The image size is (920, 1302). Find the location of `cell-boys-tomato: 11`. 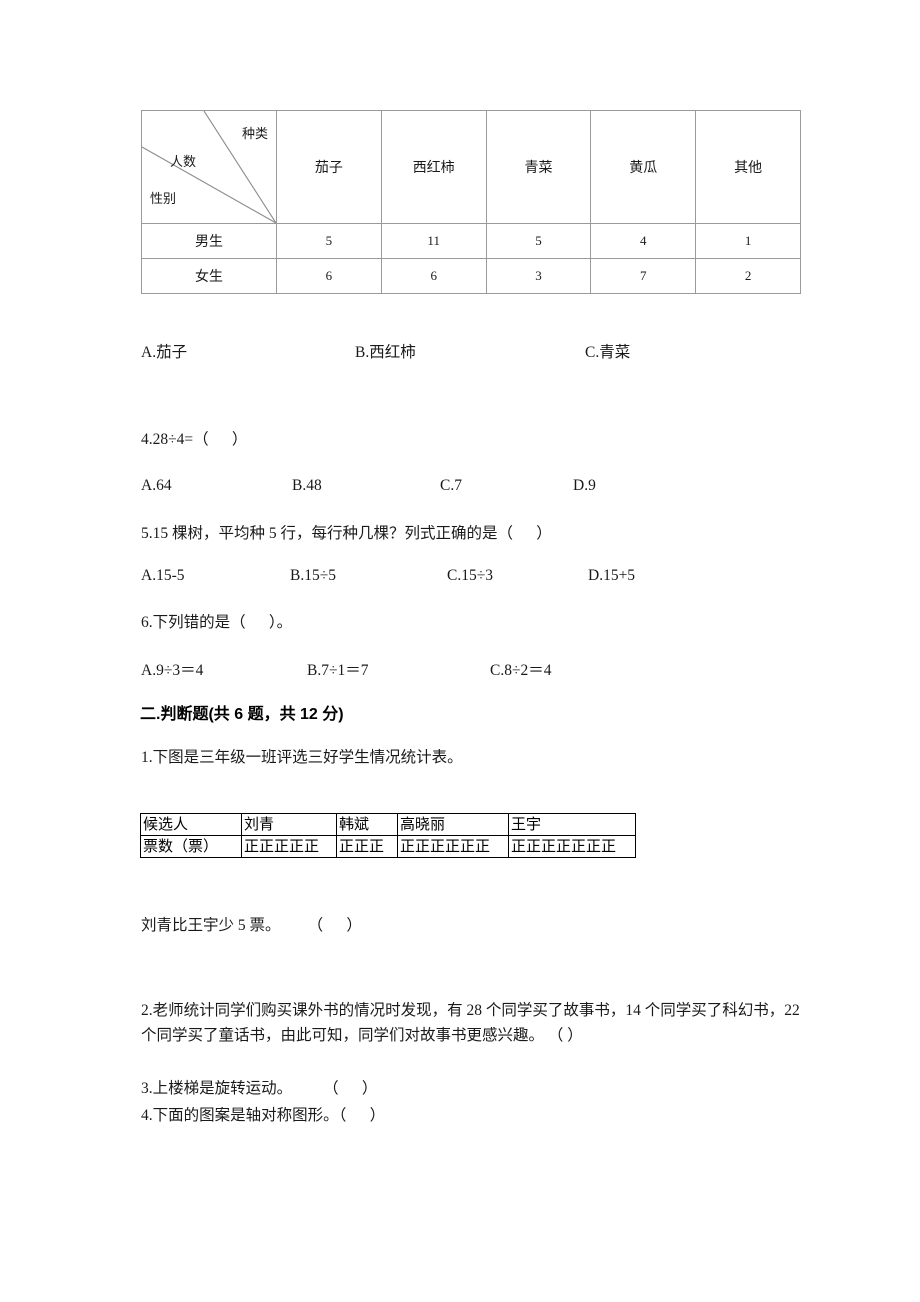

cell-boys-tomato: 11 is located at coordinates (433, 241).